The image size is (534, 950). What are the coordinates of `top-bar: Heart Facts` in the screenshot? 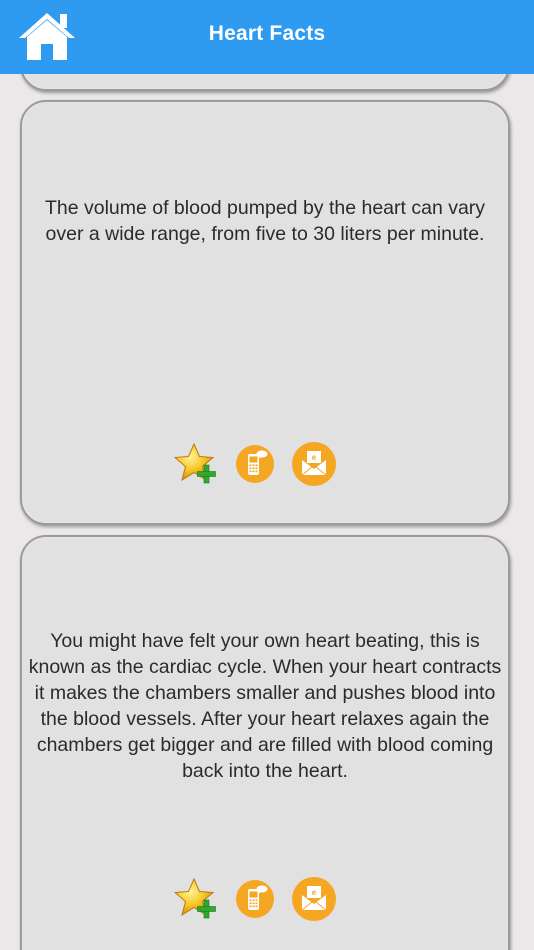 It's located at (267, 37).